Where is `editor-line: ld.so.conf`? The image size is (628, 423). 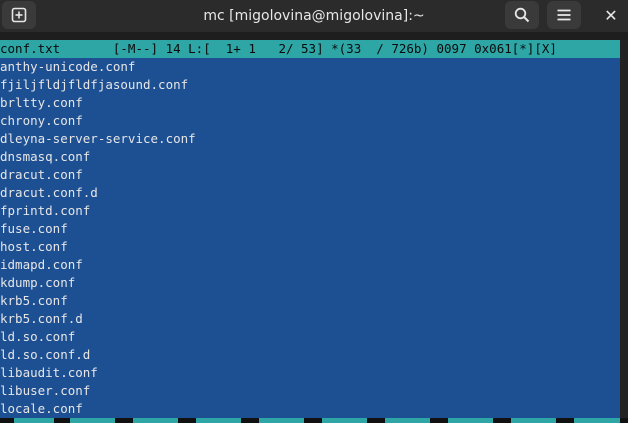
editor-line: ld.so.conf is located at coordinates (310, 337).